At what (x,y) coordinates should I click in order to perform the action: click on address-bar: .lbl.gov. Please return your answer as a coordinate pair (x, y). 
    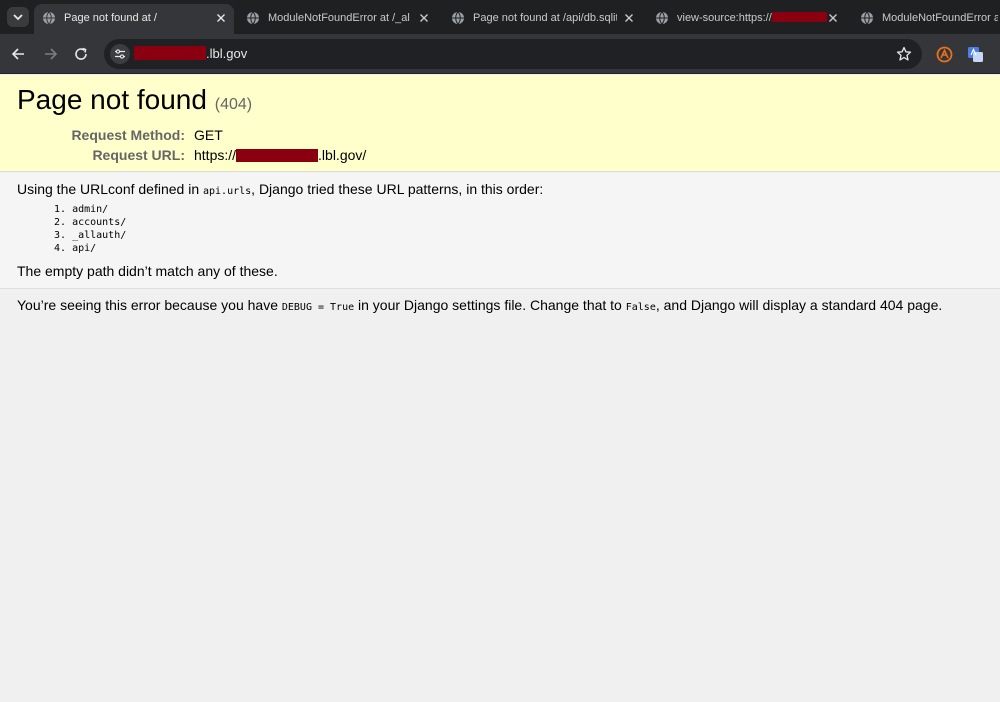
    Looking at the image, I should click on (513, 54).